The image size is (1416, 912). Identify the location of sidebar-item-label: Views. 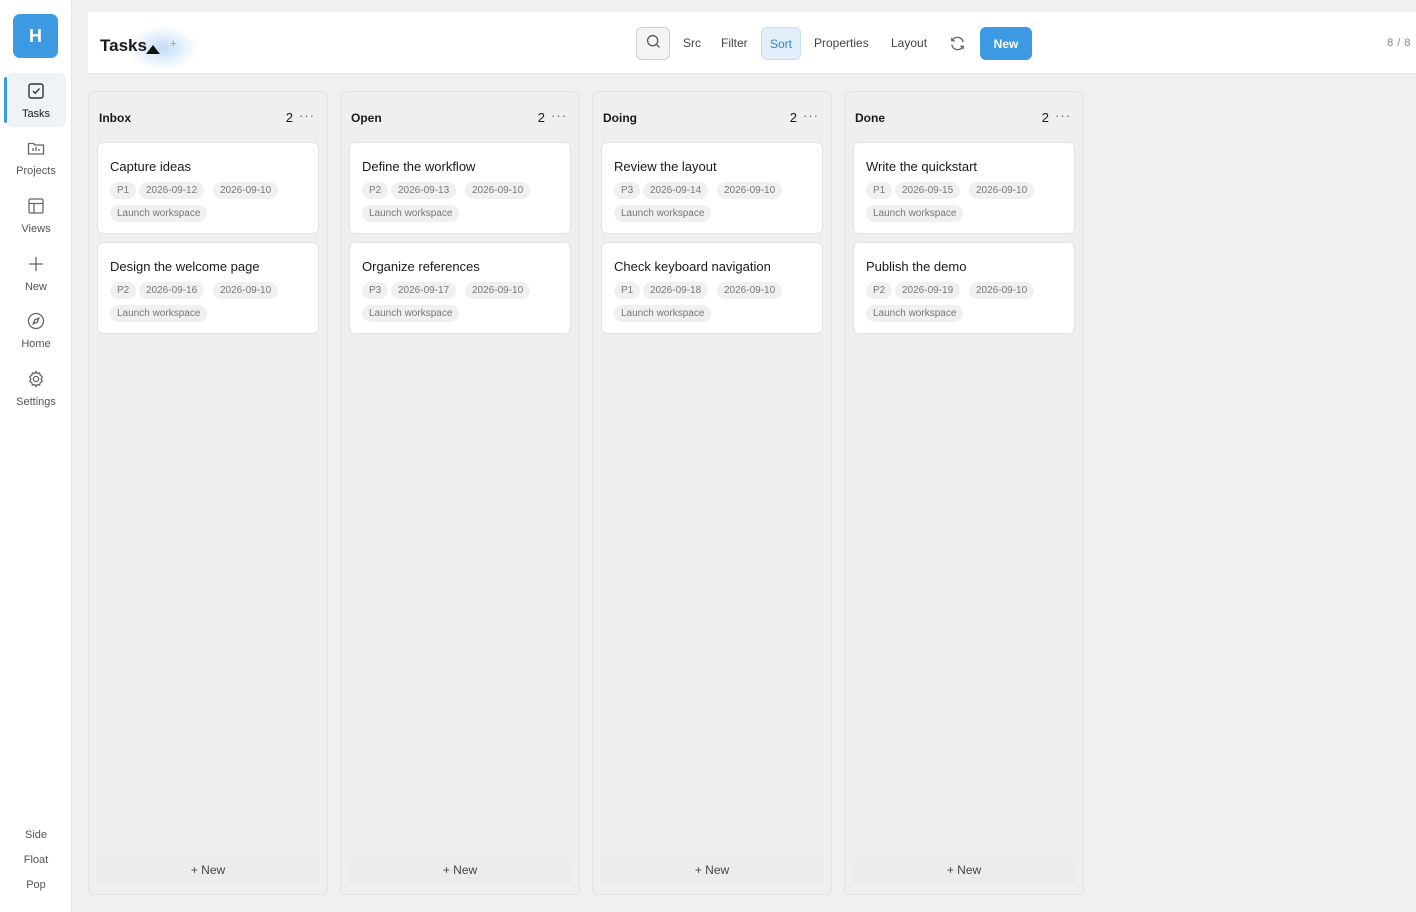
(36, 228).